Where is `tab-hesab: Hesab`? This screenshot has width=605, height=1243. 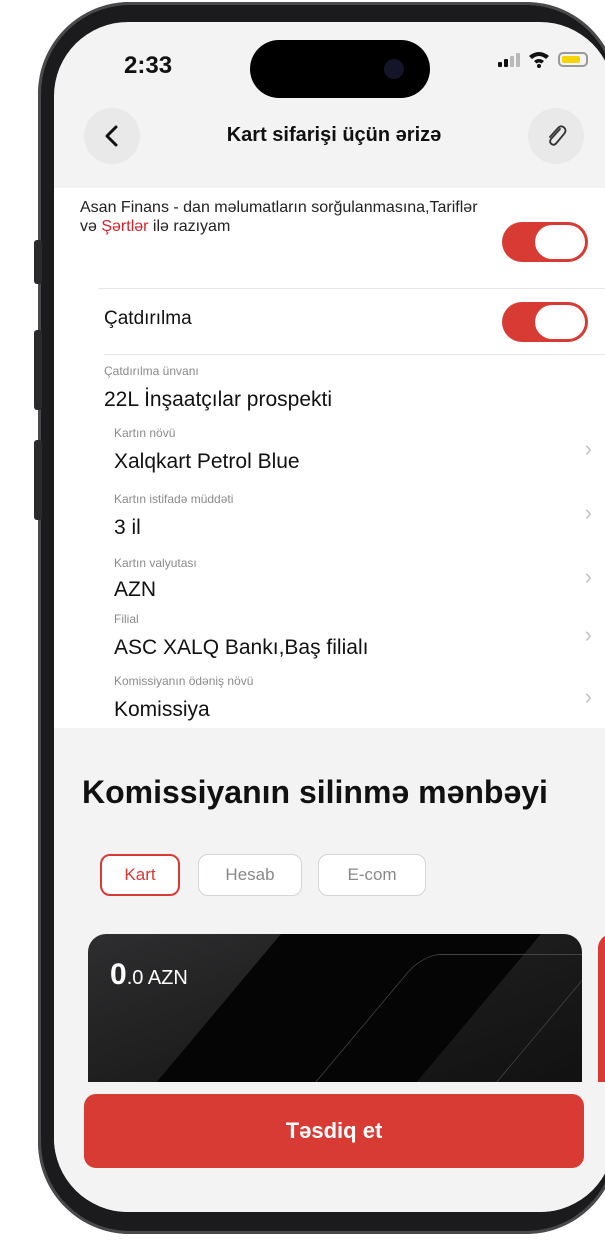 tab-hesab: Hesab is located at coordinates (250, 875).